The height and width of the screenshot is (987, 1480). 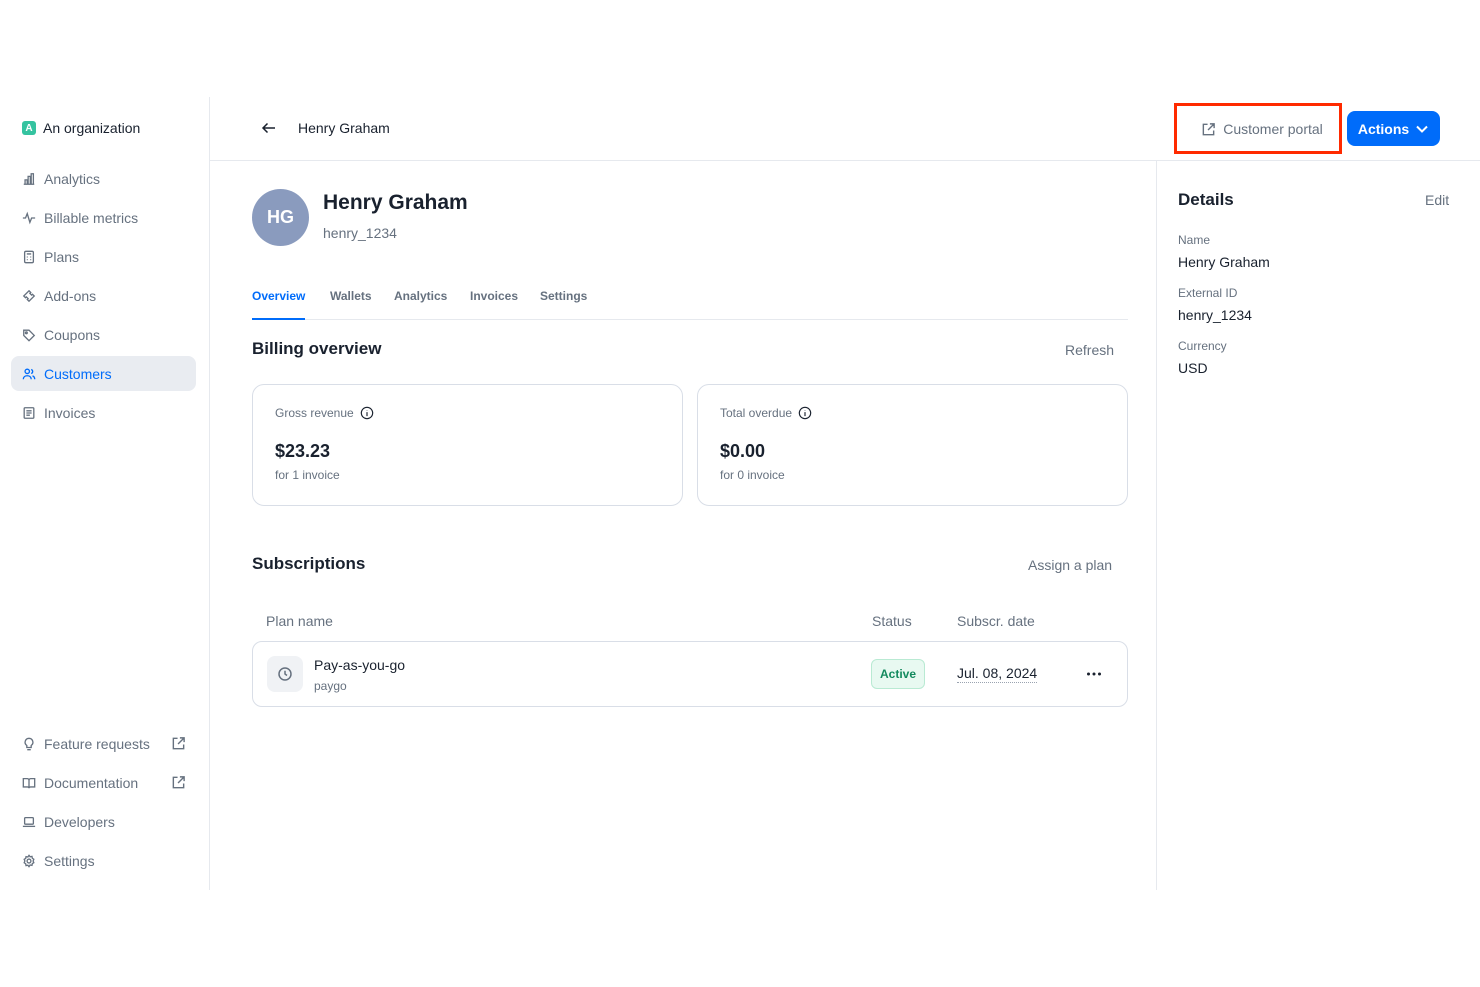 What do you see at coordinates (1224, 262) in the screenshot?
I see `detail-value-name: Henry Graham` at bounding box center [1224, 262].